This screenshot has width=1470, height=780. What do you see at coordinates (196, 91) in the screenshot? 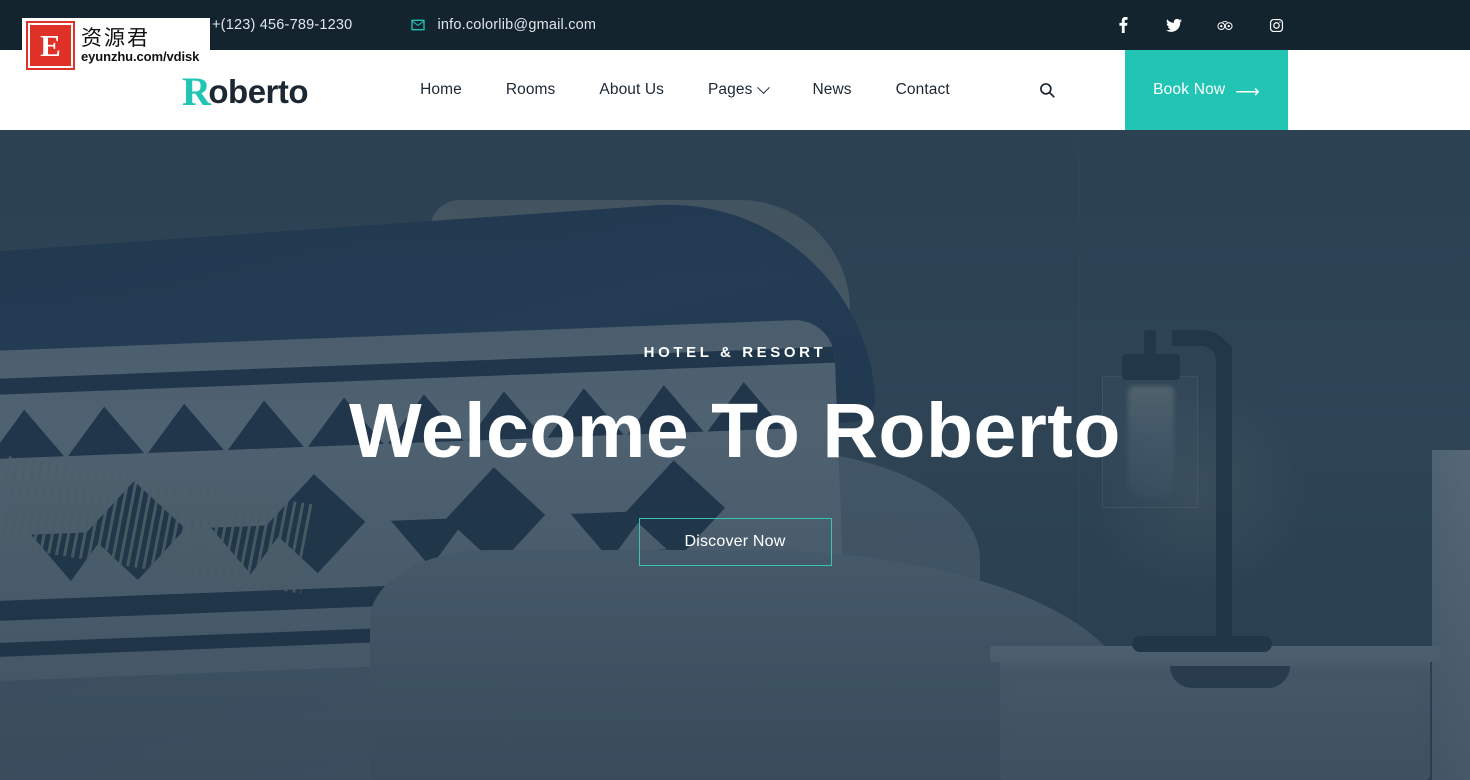
I see `logo-mark: R` at bounding box center [196, 91].